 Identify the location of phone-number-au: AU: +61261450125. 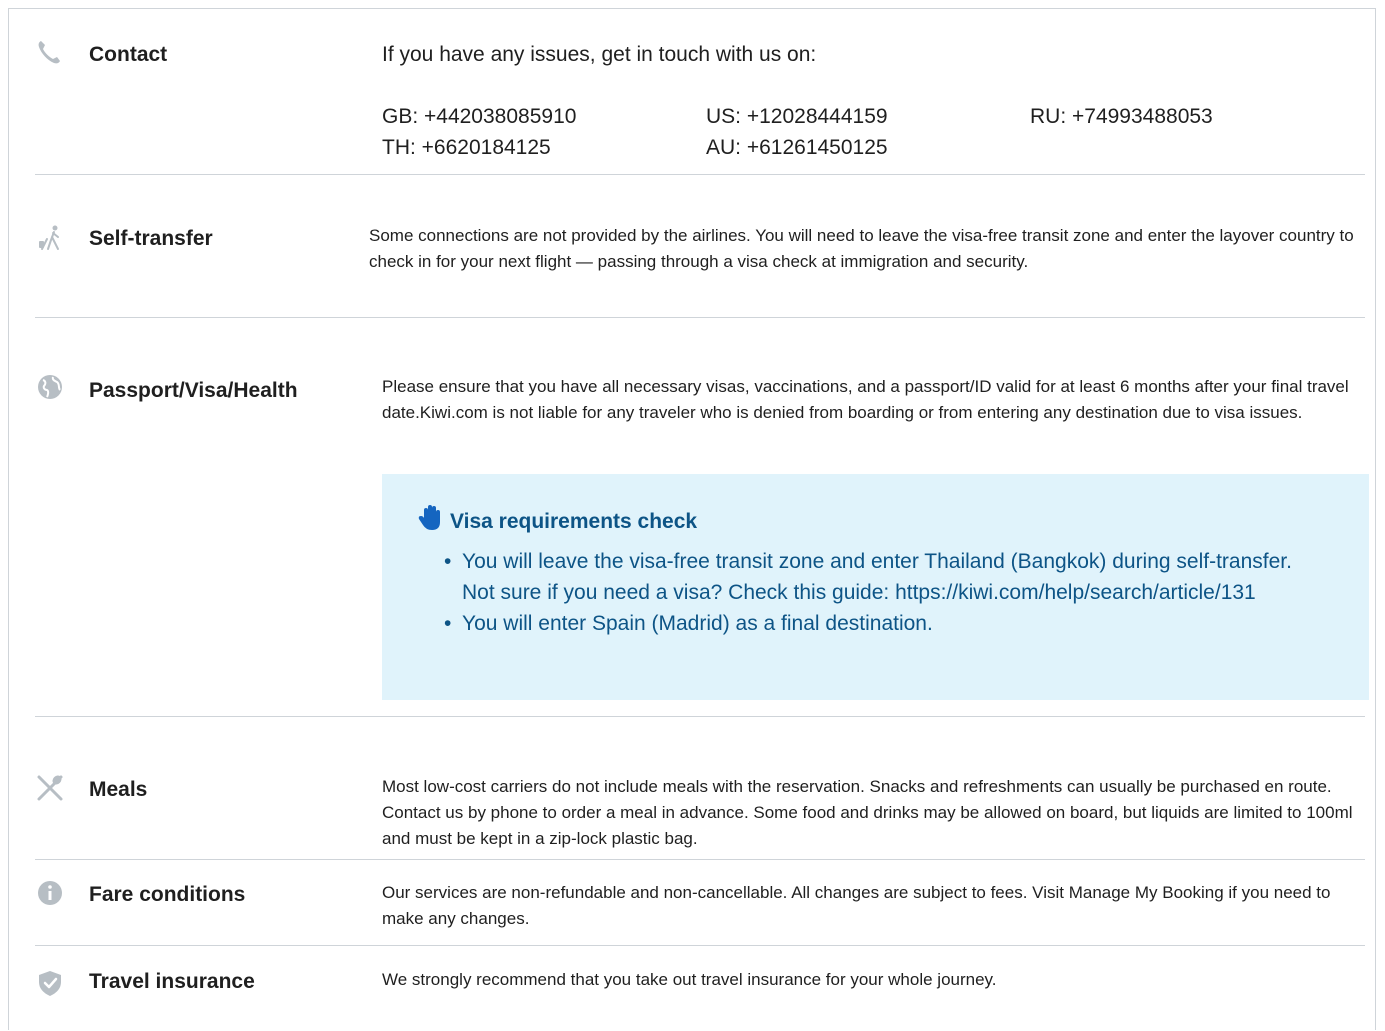
(797, 147).